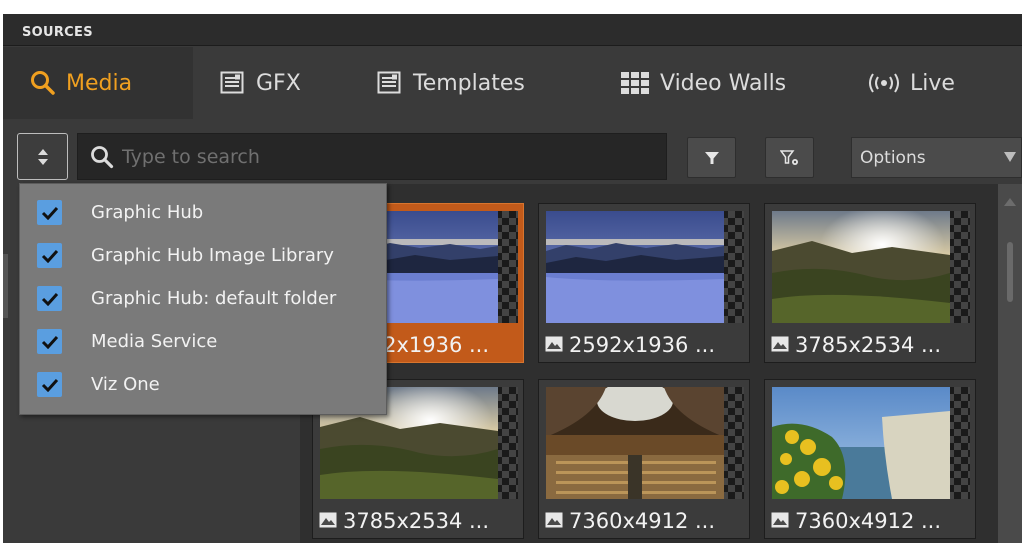 Image resolution: width=1022 pixels, height=543 pixels. I want to click on tab-label: Templates, so click(469, 83).